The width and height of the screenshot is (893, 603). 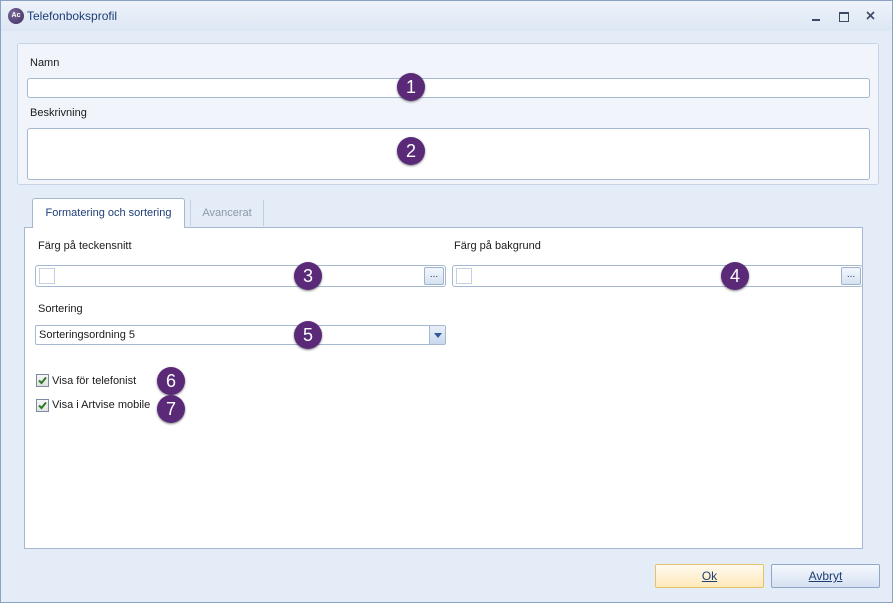 What do you see at coordinates (227, 213) in the screenshot?
I see `tab-advanced: Avancerat` at bounding box center [227, 213].